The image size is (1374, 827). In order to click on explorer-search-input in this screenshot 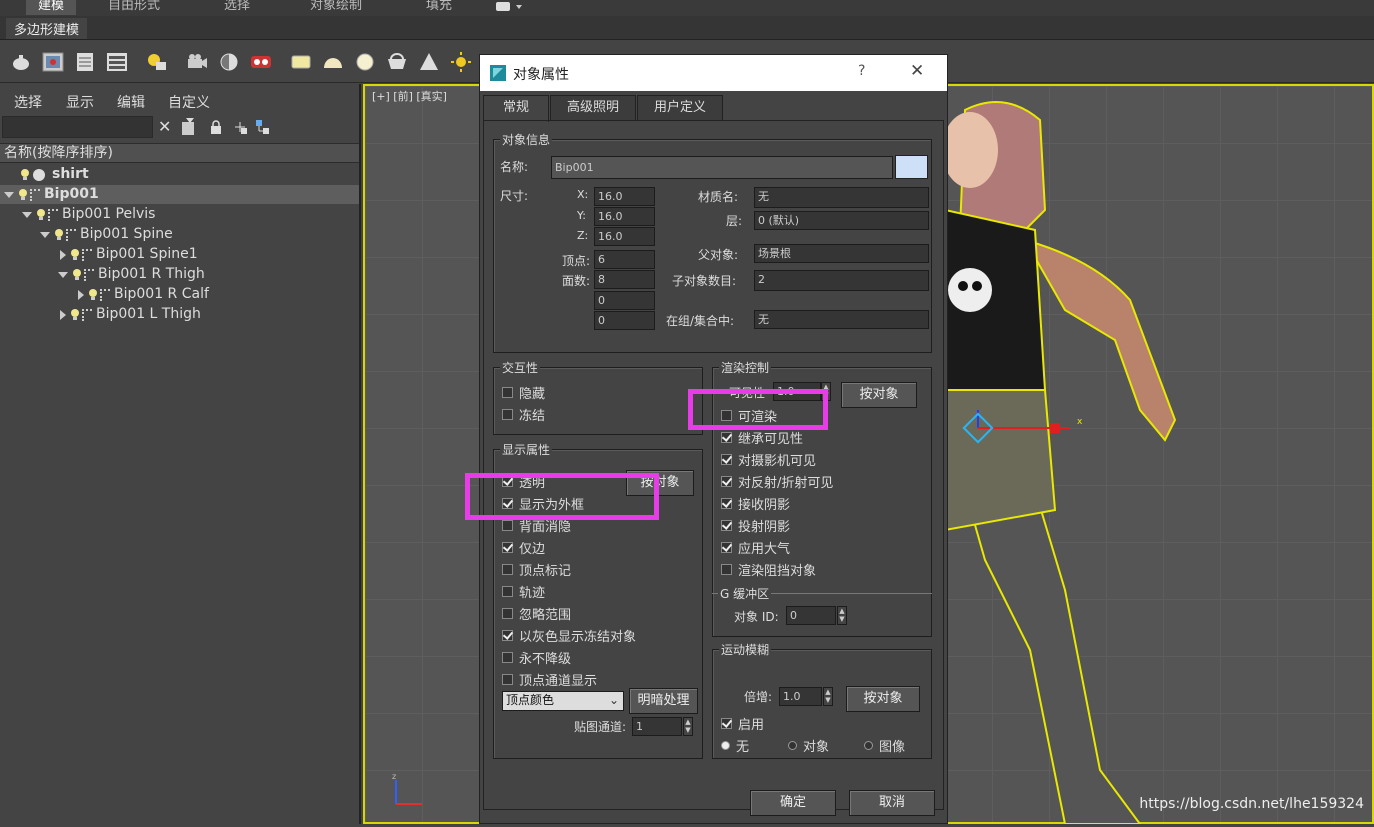, I will do `click(77, 127)`.